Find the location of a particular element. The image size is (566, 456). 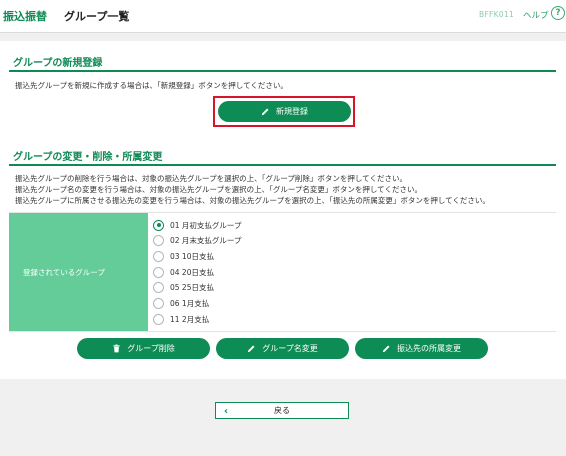

group-radio-item: 06 1月支払 is located at coordinates (181, 303).